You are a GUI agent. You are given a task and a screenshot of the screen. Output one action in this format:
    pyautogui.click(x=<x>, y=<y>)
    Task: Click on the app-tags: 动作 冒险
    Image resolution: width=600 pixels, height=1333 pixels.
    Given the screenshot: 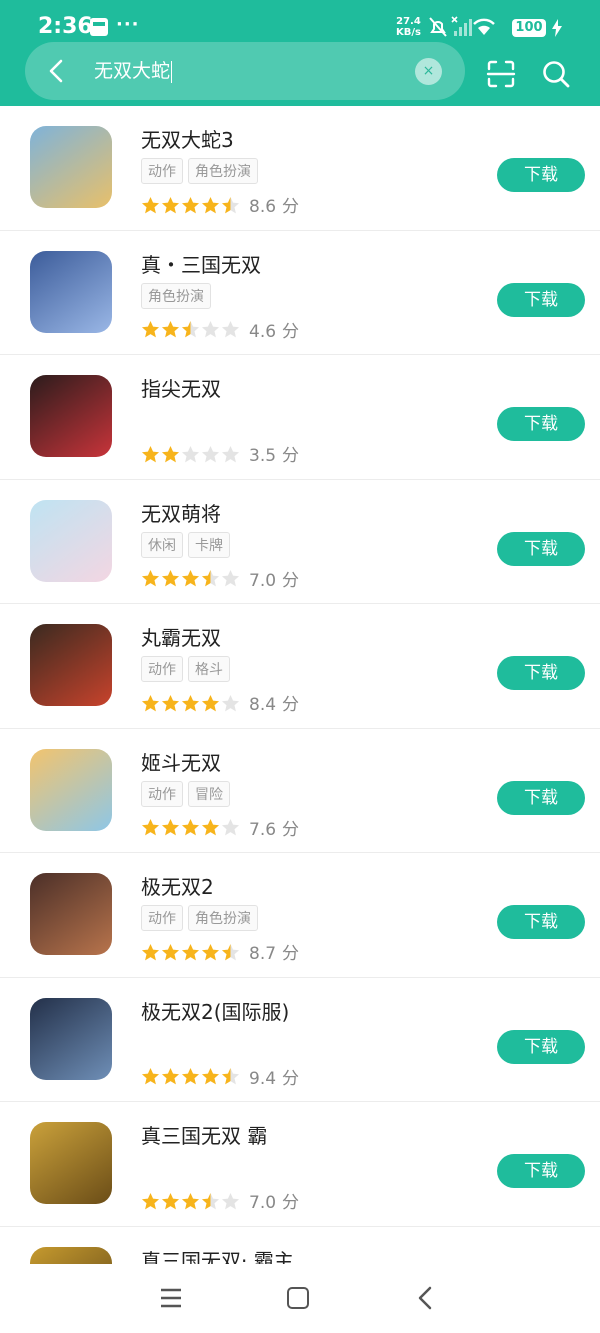 What is the action you would take?
    pyautogui.click(x=188, y=793)
    